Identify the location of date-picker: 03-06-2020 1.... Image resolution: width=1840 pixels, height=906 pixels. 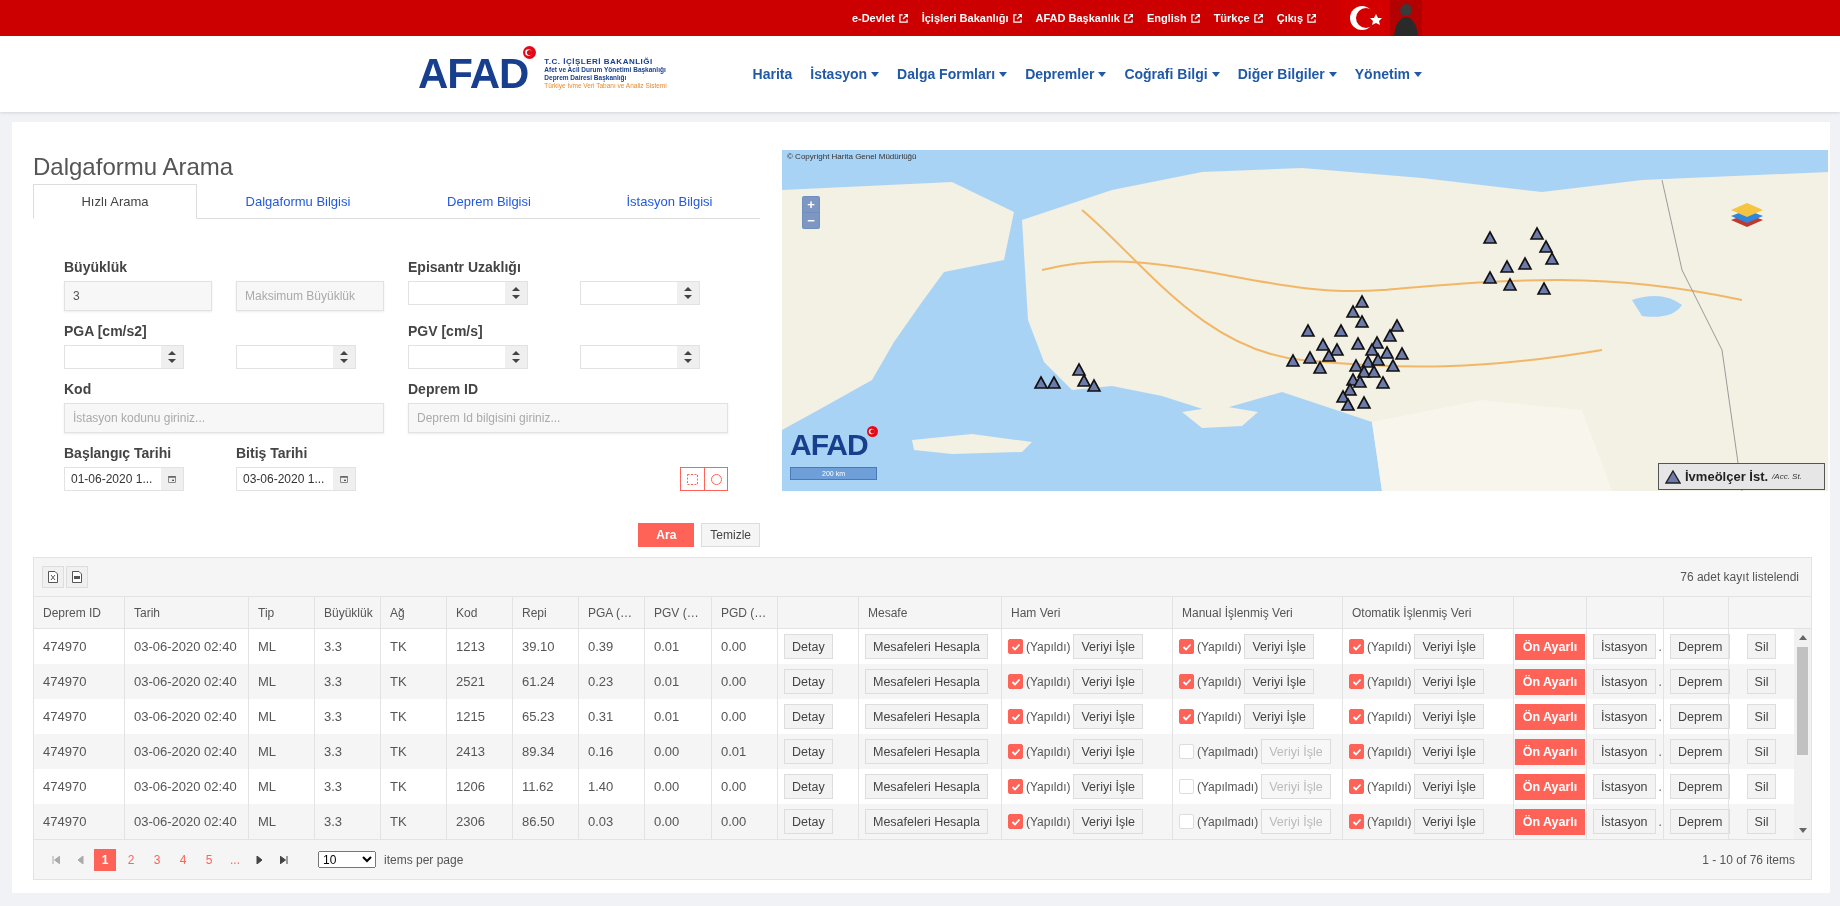
(296, 479).